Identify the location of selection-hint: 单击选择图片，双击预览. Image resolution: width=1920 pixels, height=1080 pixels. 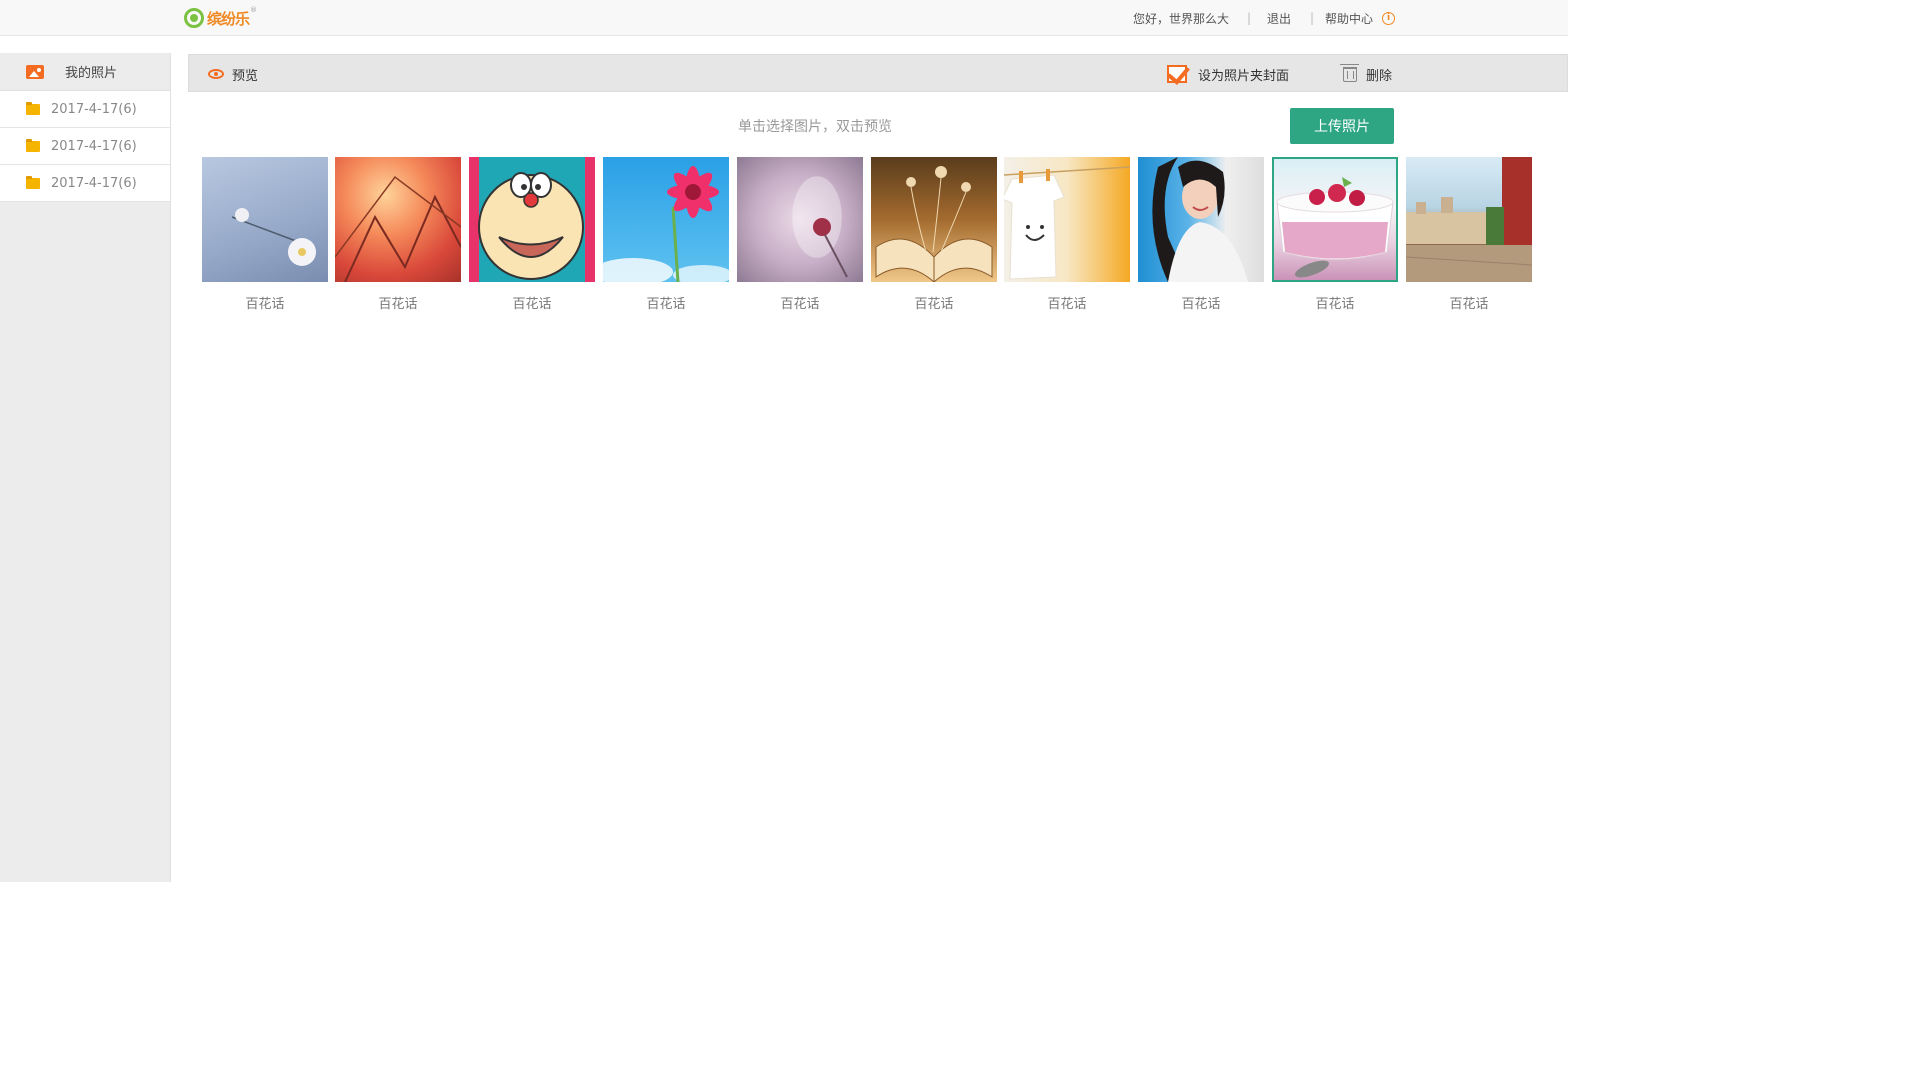
(815, 127).